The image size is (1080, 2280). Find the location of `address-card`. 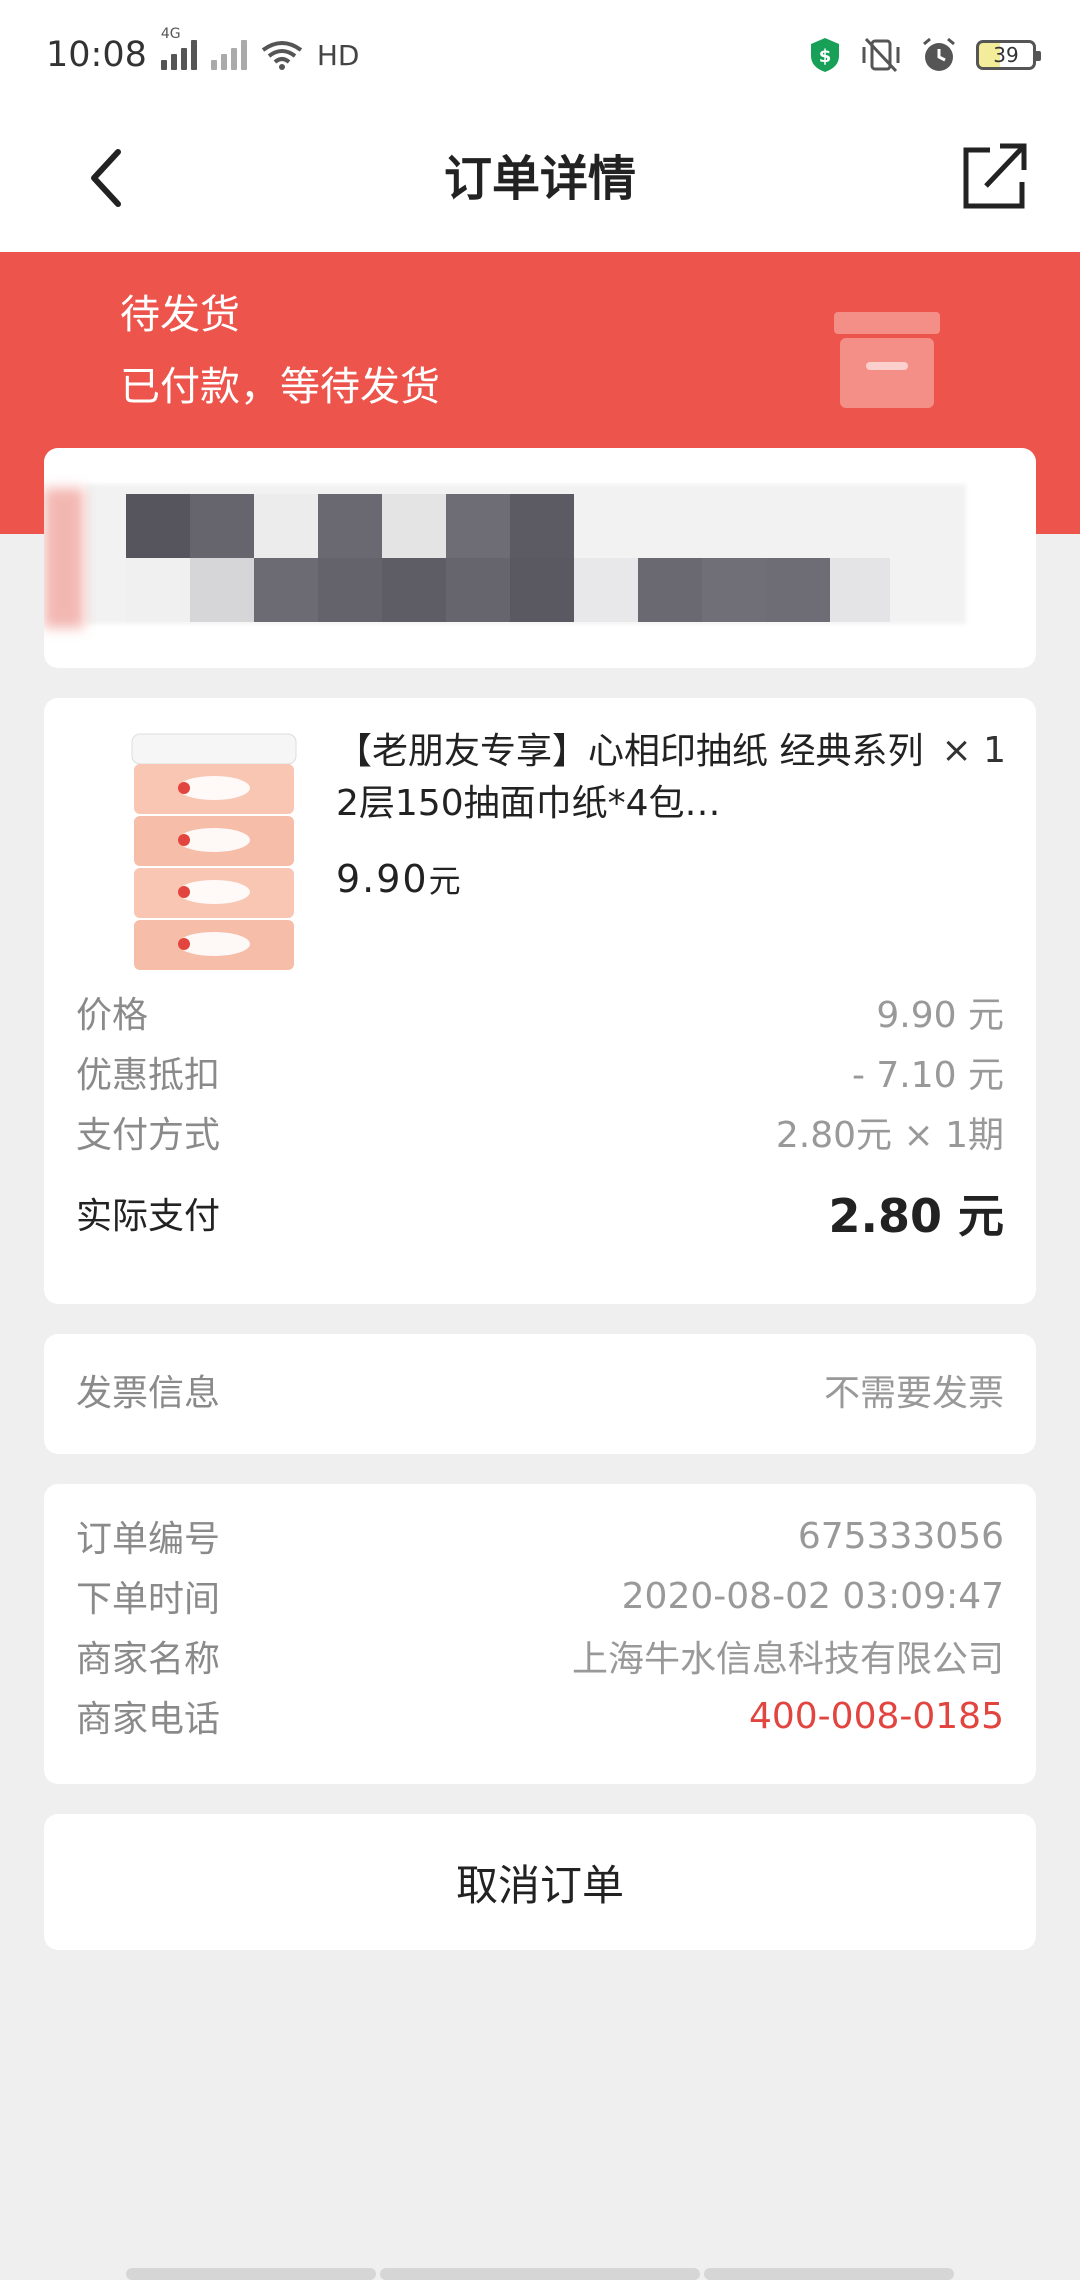

address-card is located at coordinates (540, 558).